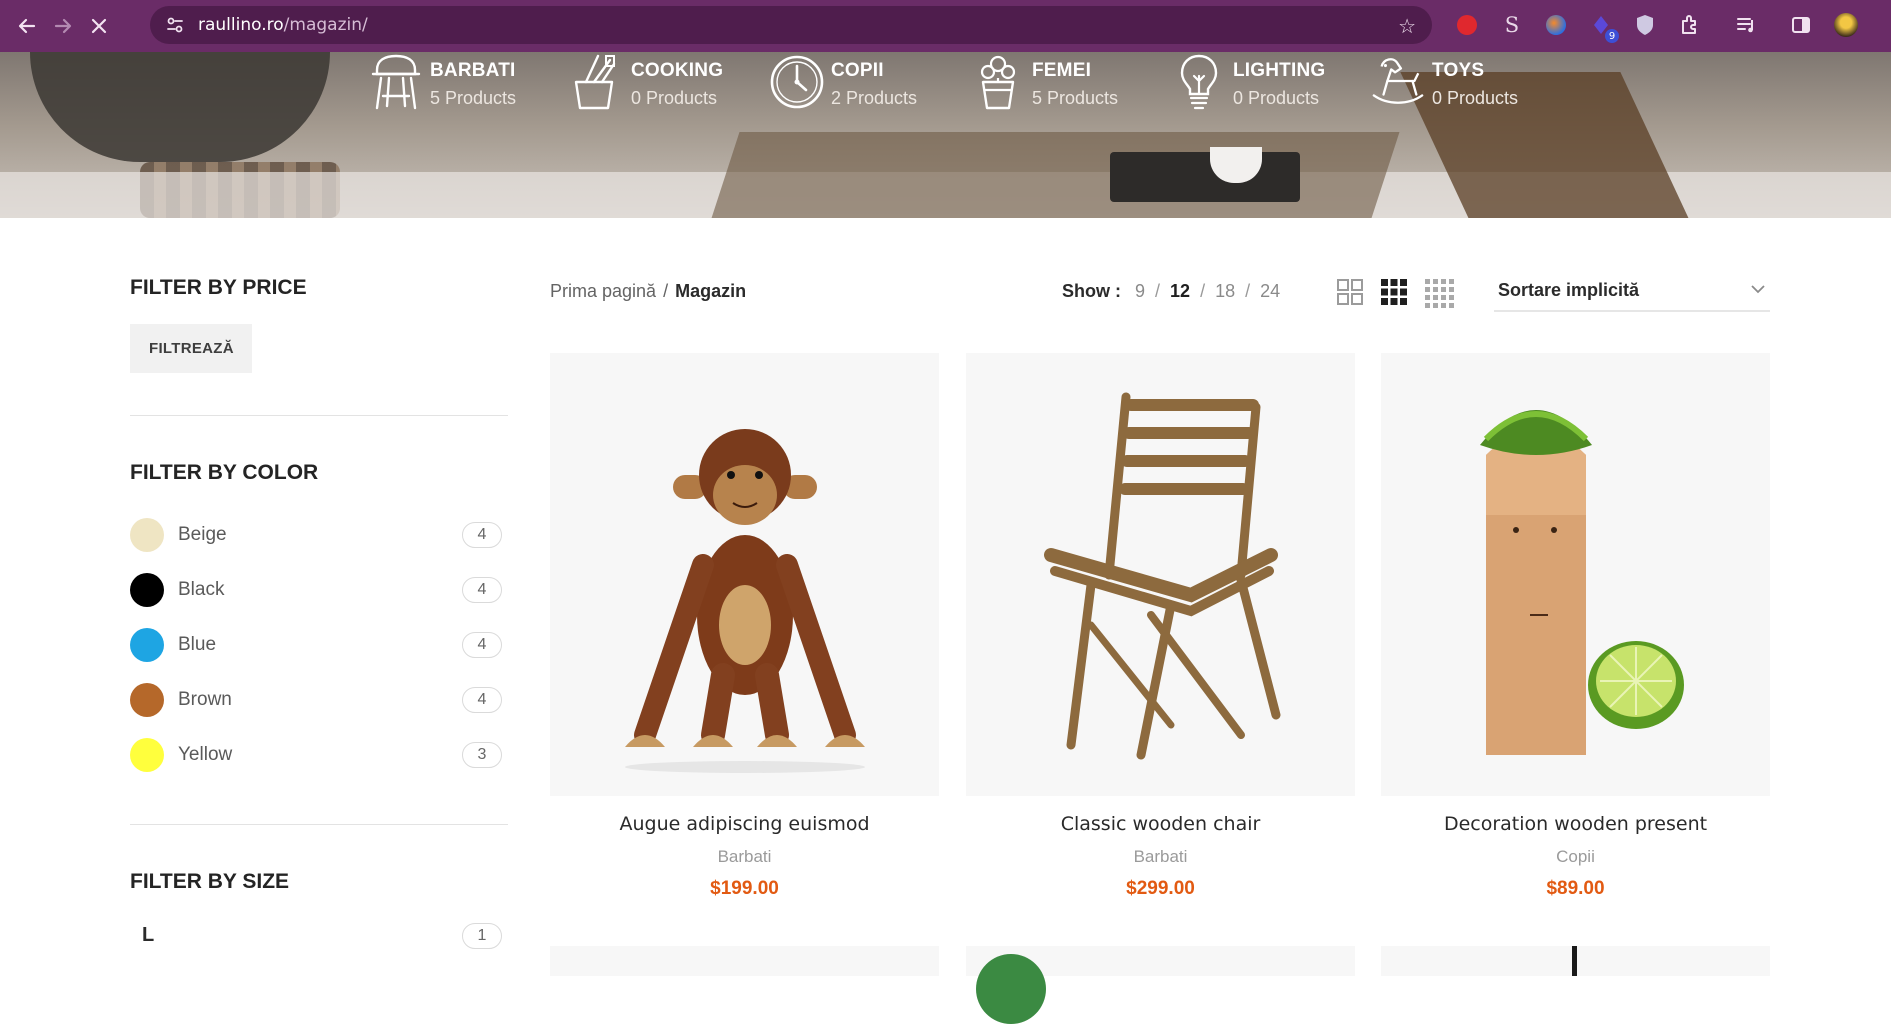 This screenshot has width=1891, height=1024. Describe the element at coordinates (744, 824) in the screenshot. I see `product-name: Augue adipiscing euismod` at that location.